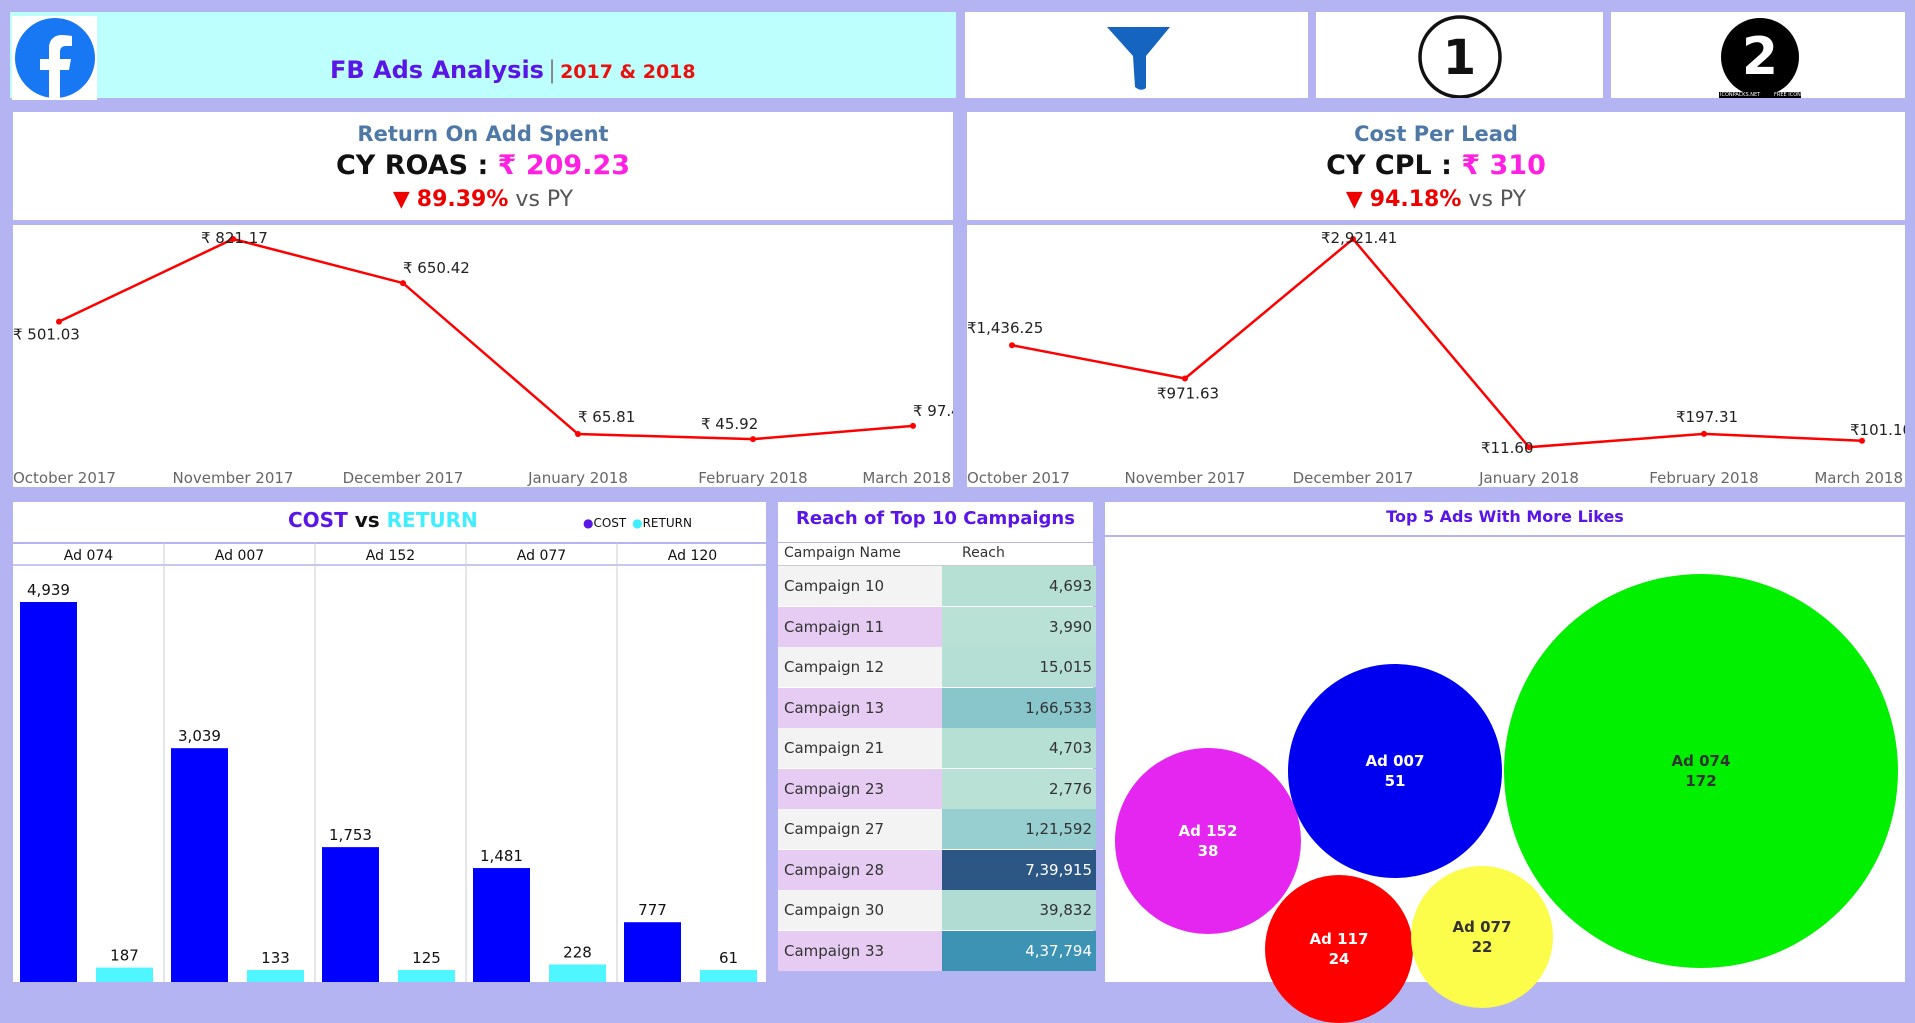 Image resolution: width=1915 pixels, height=1023 pixels. What do you see at coordinates (933, 411) in the screenshot?
I see `data-label: ₹ 97.49` at bounding box center [933, 411].